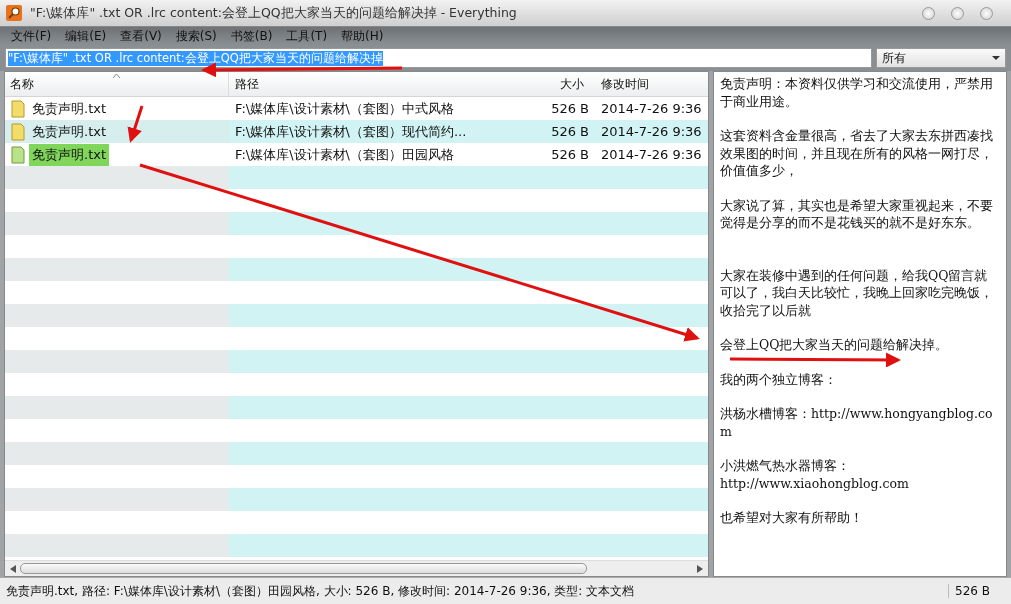 Image resolution: width=1011 pixels, height=604 pixels. I want to click on column-header: 修改时间, so click(648, 84).